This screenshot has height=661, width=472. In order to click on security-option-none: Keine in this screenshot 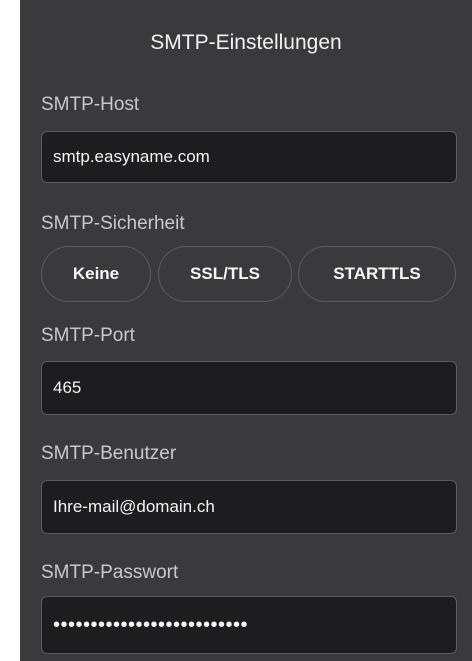, I will do `click(96, 274)`.